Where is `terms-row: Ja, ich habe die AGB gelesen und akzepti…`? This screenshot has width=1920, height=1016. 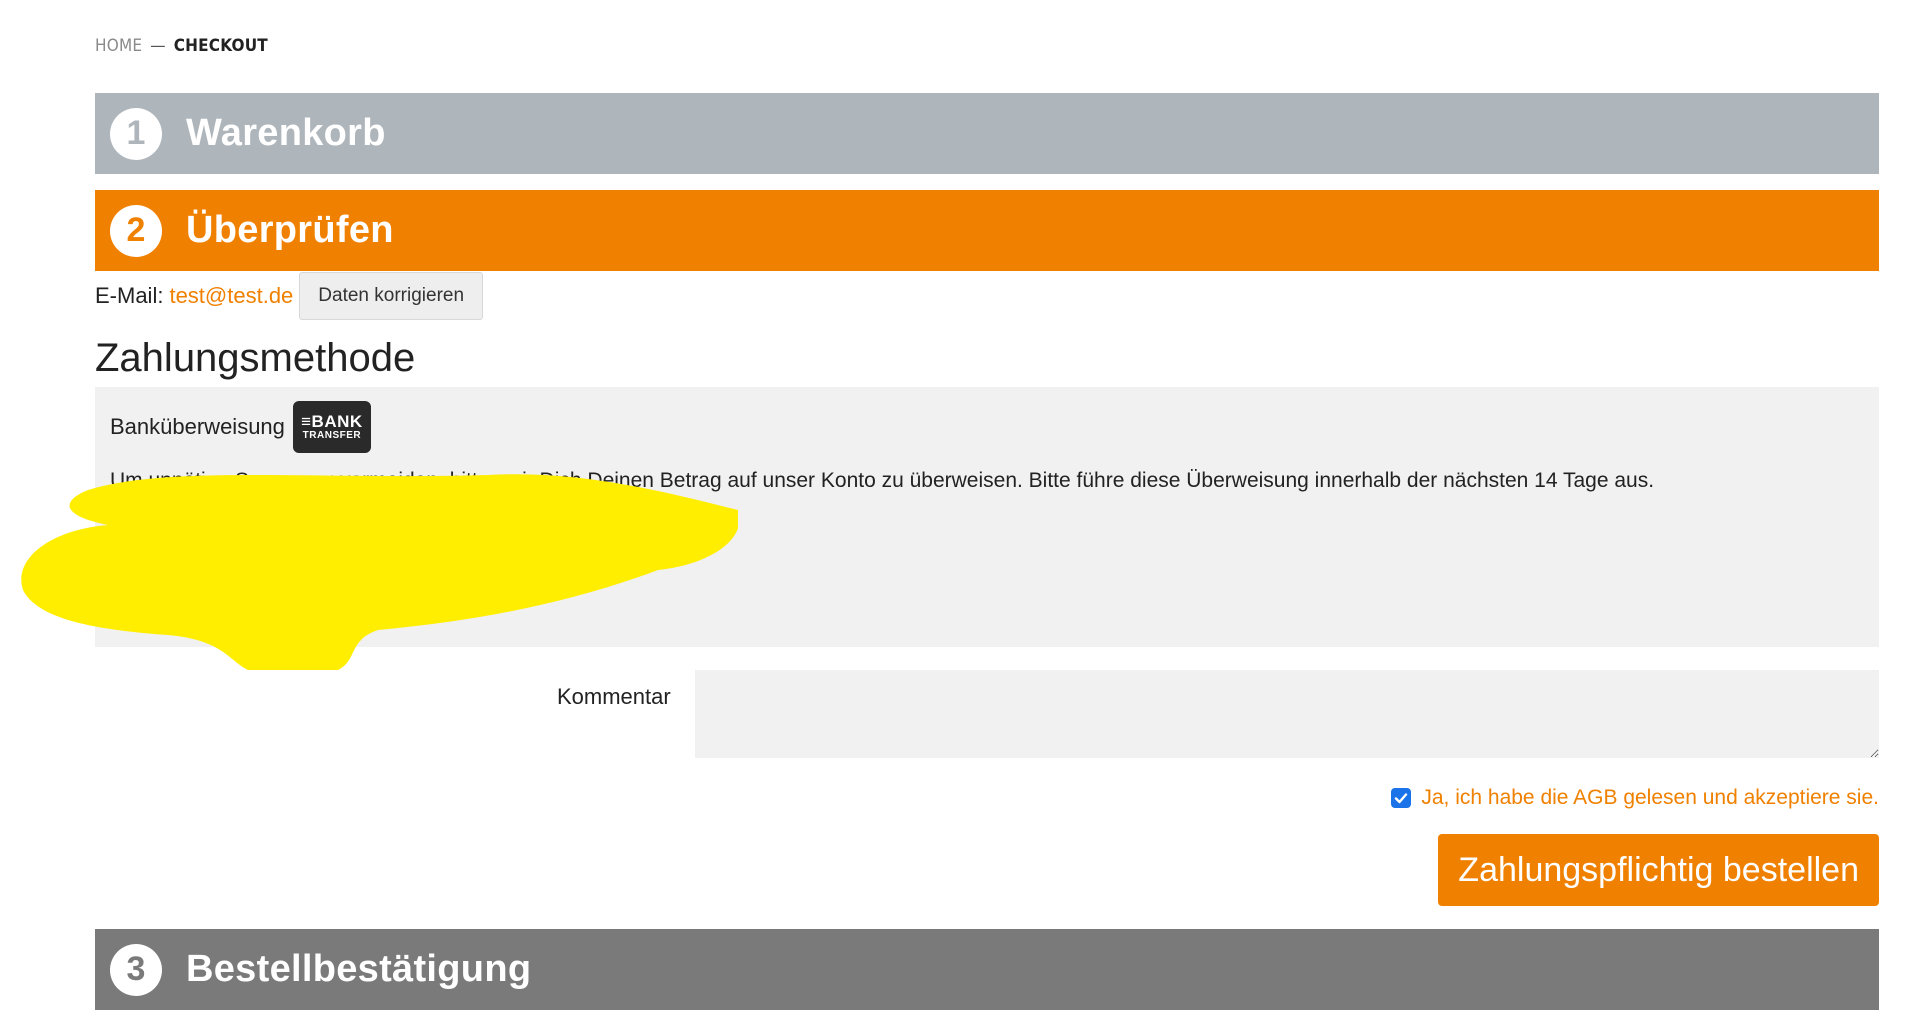 terms-row: Ja, ich habe die AGB gelesen und akzepti… is located at coordinates (1635, 798).